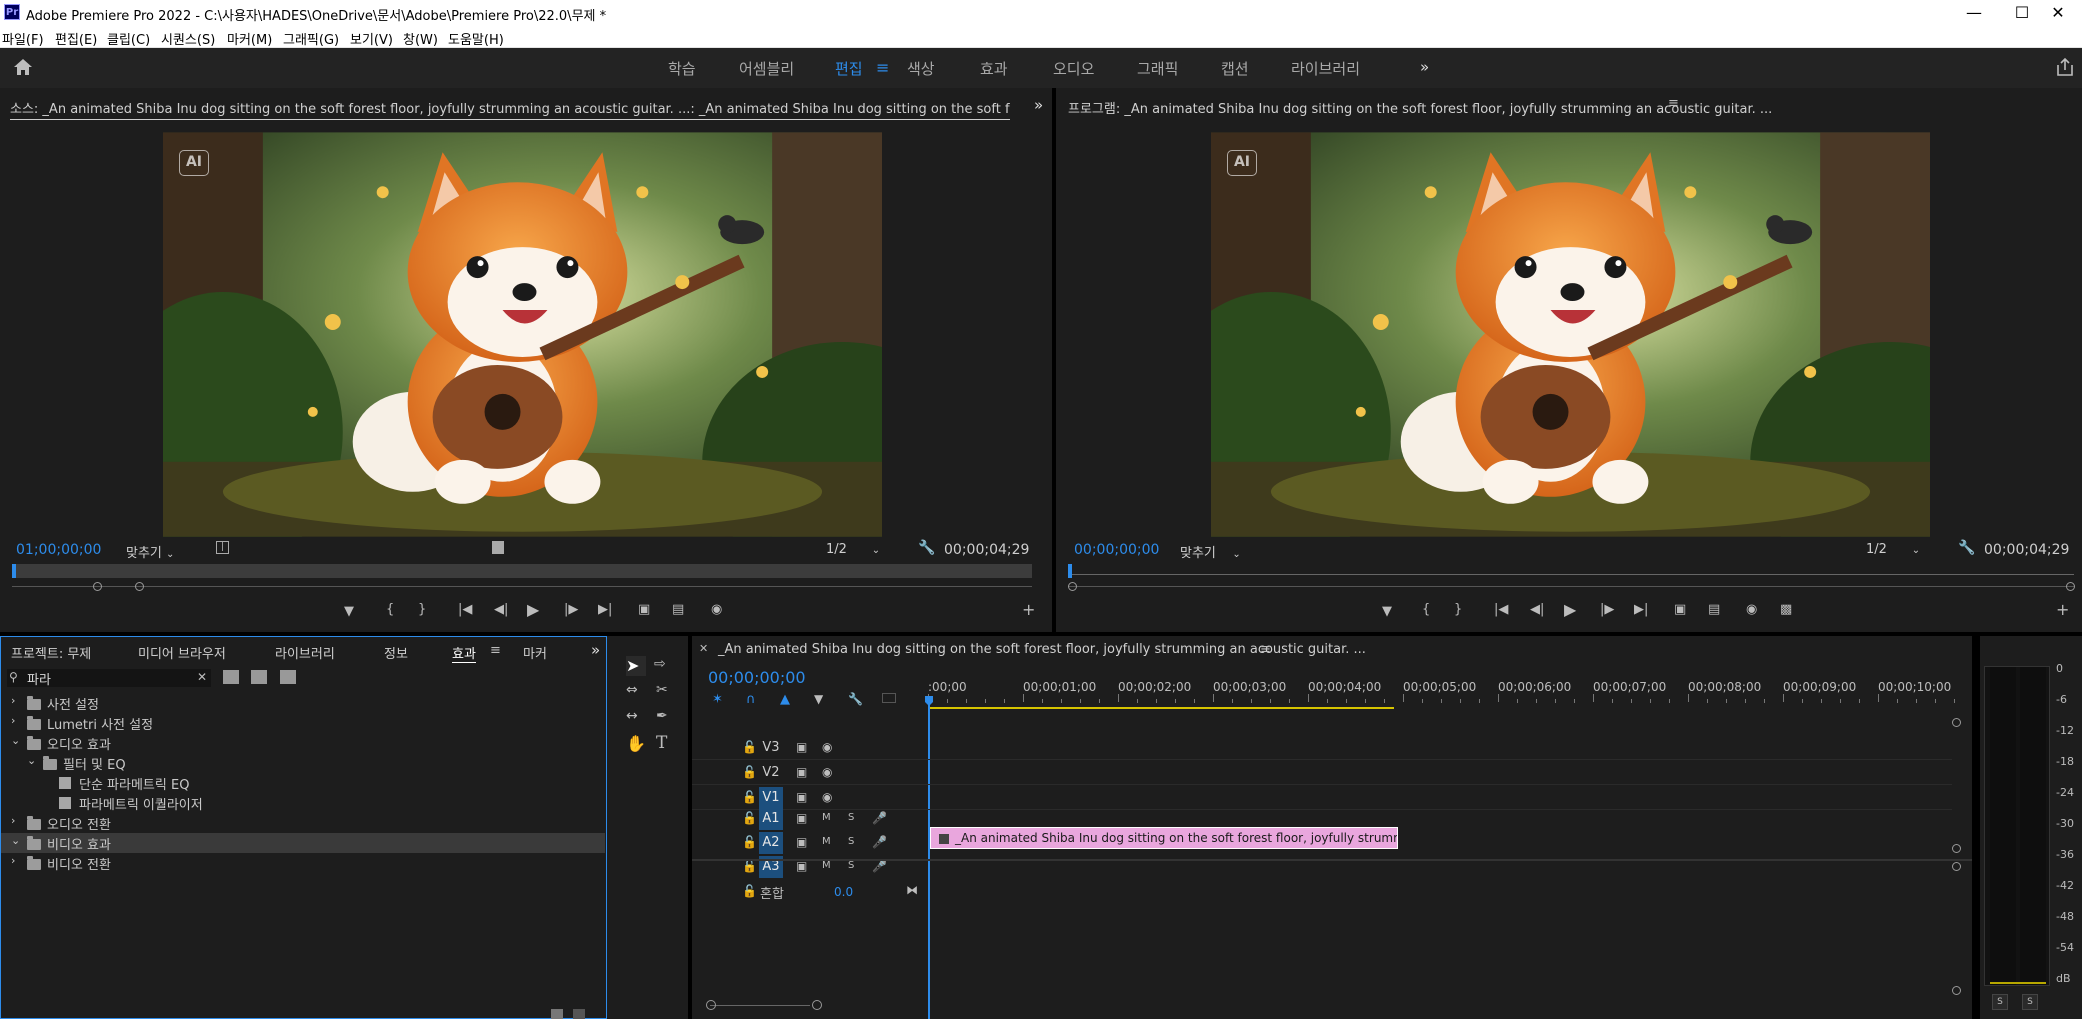  What do you see at coordinates (1956, 848) in the screenshot?
I see `video-scroll-handle-bottom` at bounding box center [1956, 848].